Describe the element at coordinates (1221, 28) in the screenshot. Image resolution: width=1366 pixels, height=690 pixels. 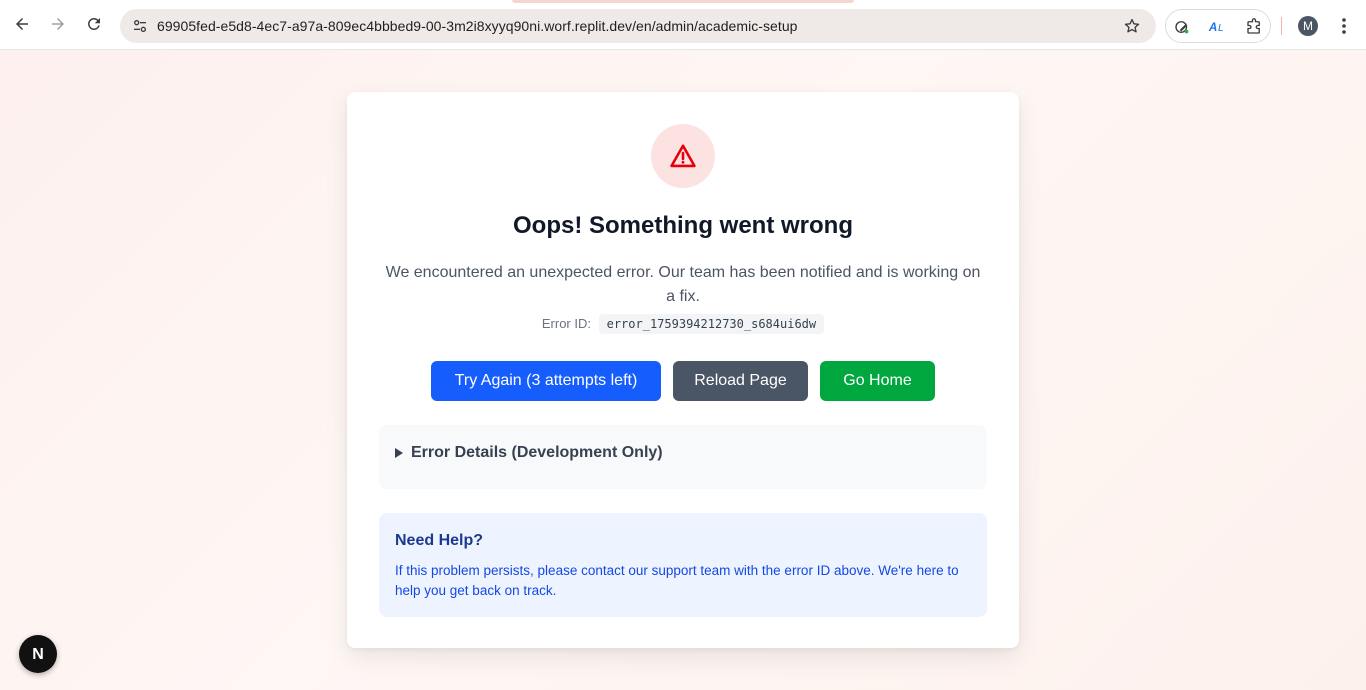
I see `svg-text: L` at that location.